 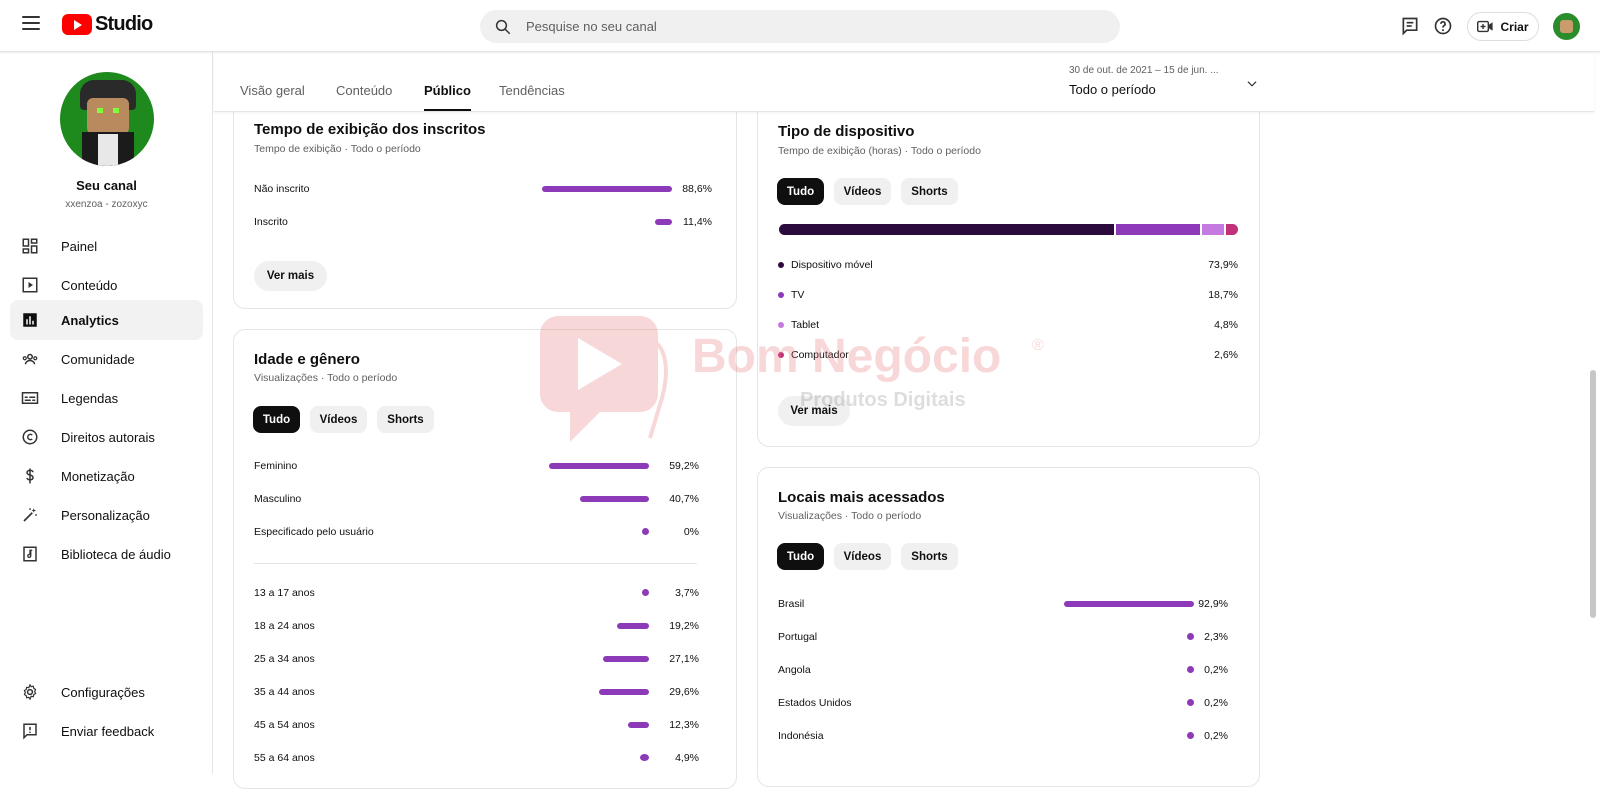 I want to click on device-bar-segment, so click(x=1213, y=229).